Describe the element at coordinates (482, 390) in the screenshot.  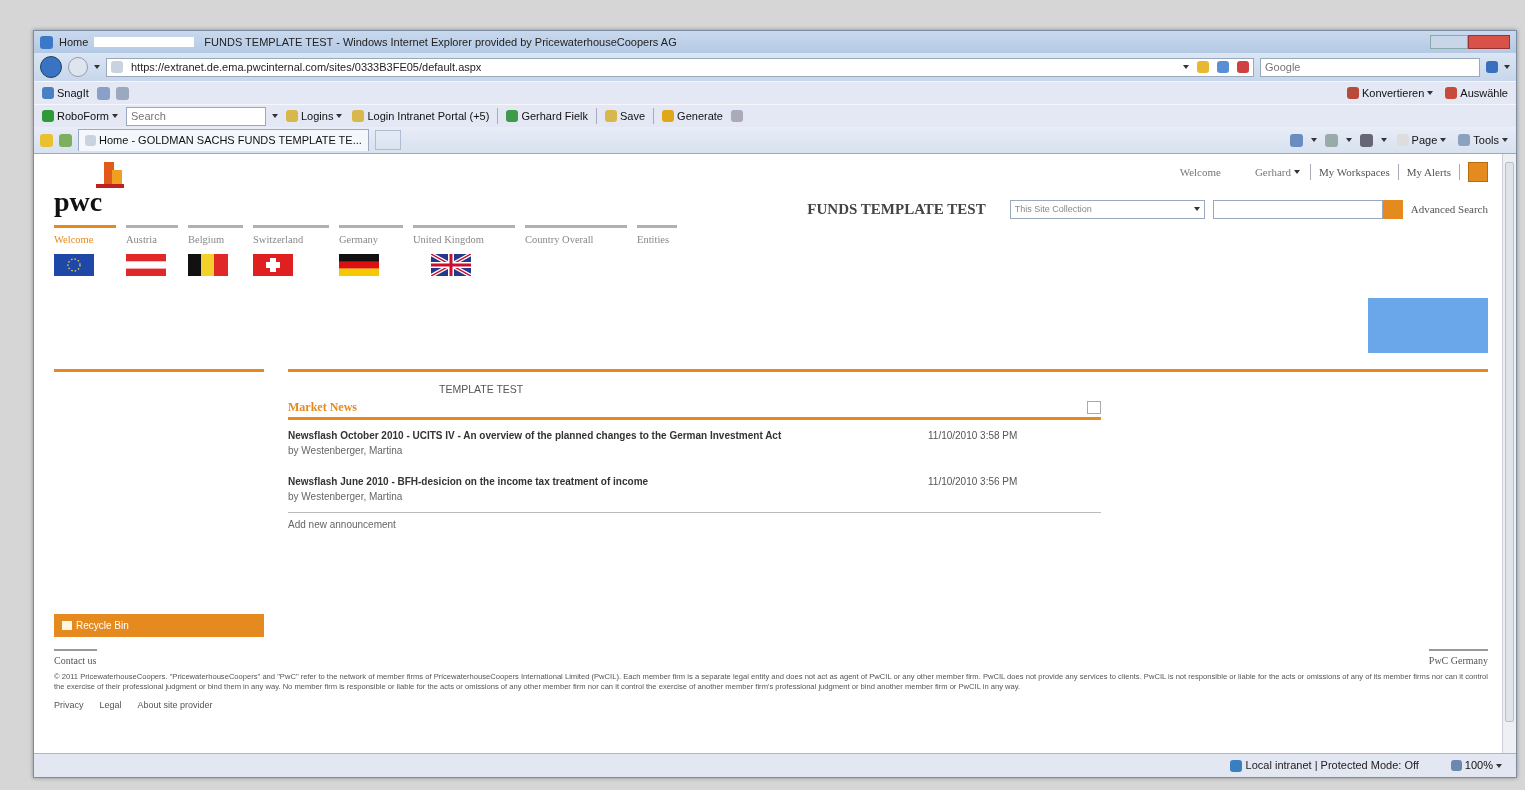
I see `section-title: TEMPLATE TEST` at that location.